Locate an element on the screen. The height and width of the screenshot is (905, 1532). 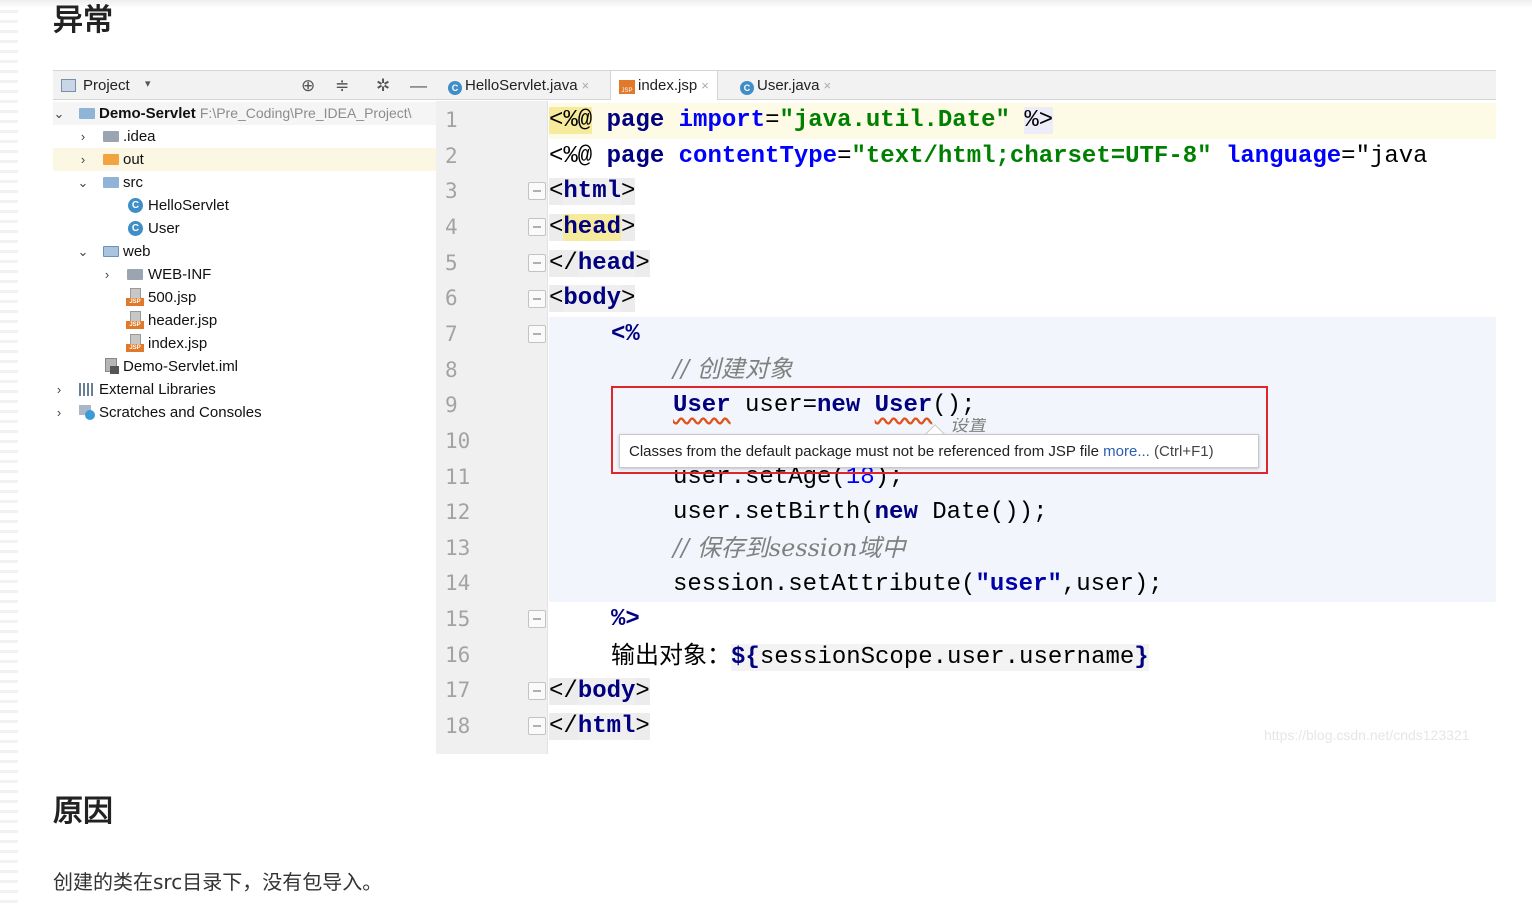
tab-user-java: C User.java × is located at coordinates (785, 85).